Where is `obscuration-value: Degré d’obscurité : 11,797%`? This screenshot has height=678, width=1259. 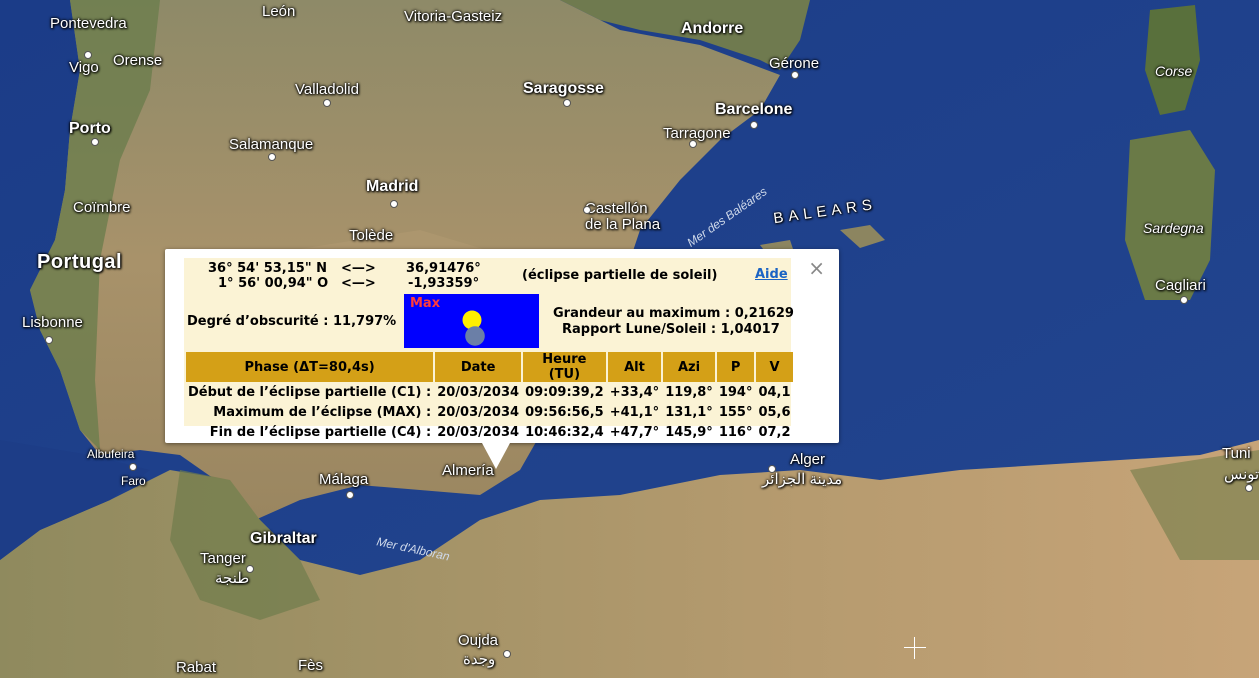
obscuration-value: Degré d’obscurité : 11,797% is located at coordinates (292, 321).